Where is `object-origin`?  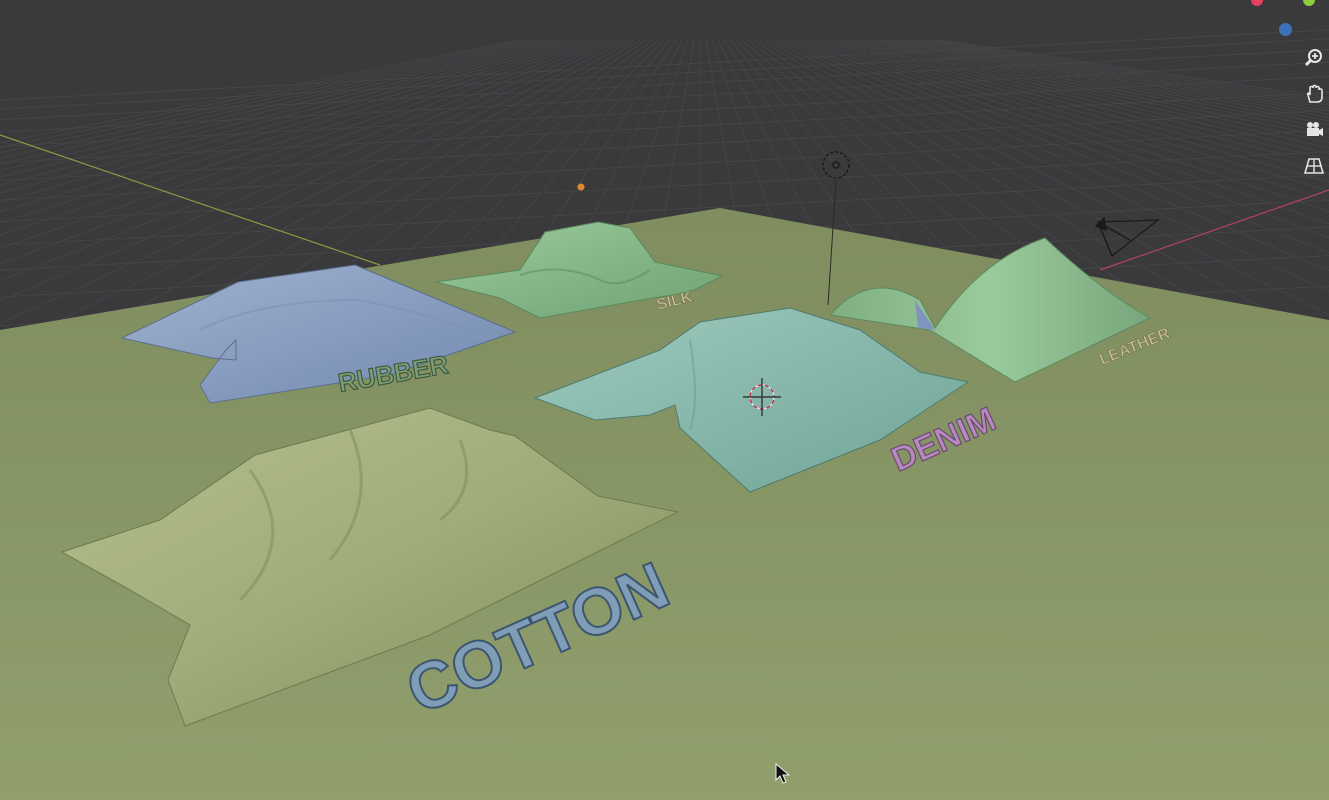 object-origin is located at coordinates (581, 187).